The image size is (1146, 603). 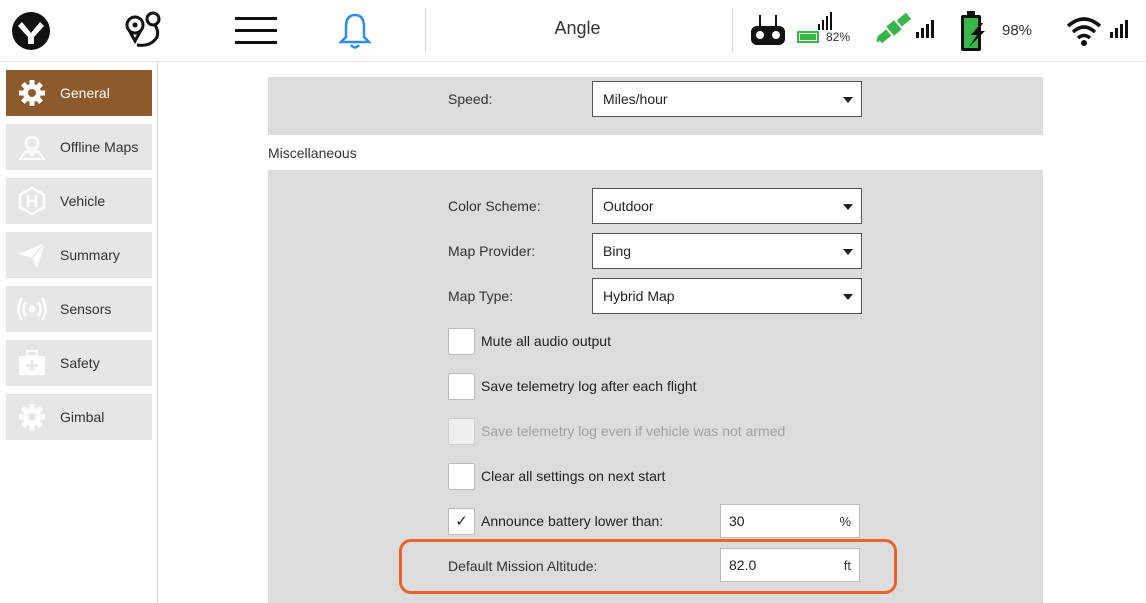 What do you see at coordinates (461, 521) in the screenshot?
I see `announce-battery-checkbox: ✓` at bounding box center [461, 521].